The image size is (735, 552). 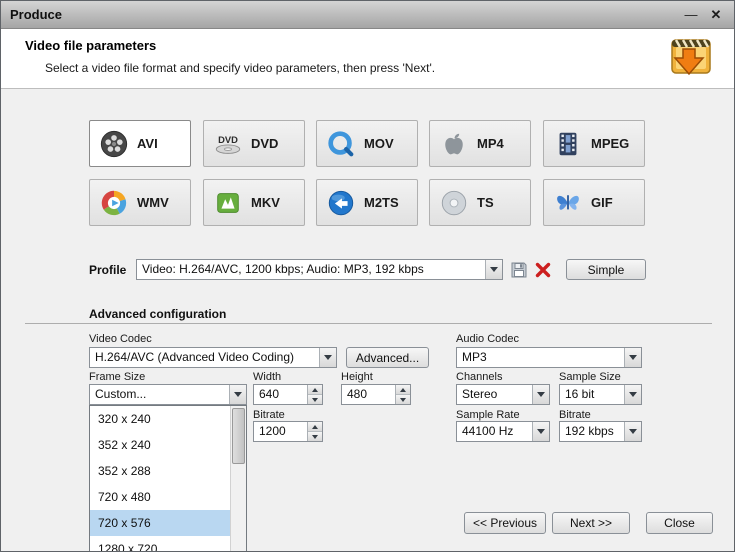 I want to click on bitrate-decrement-button, so click(x=315, y=436).